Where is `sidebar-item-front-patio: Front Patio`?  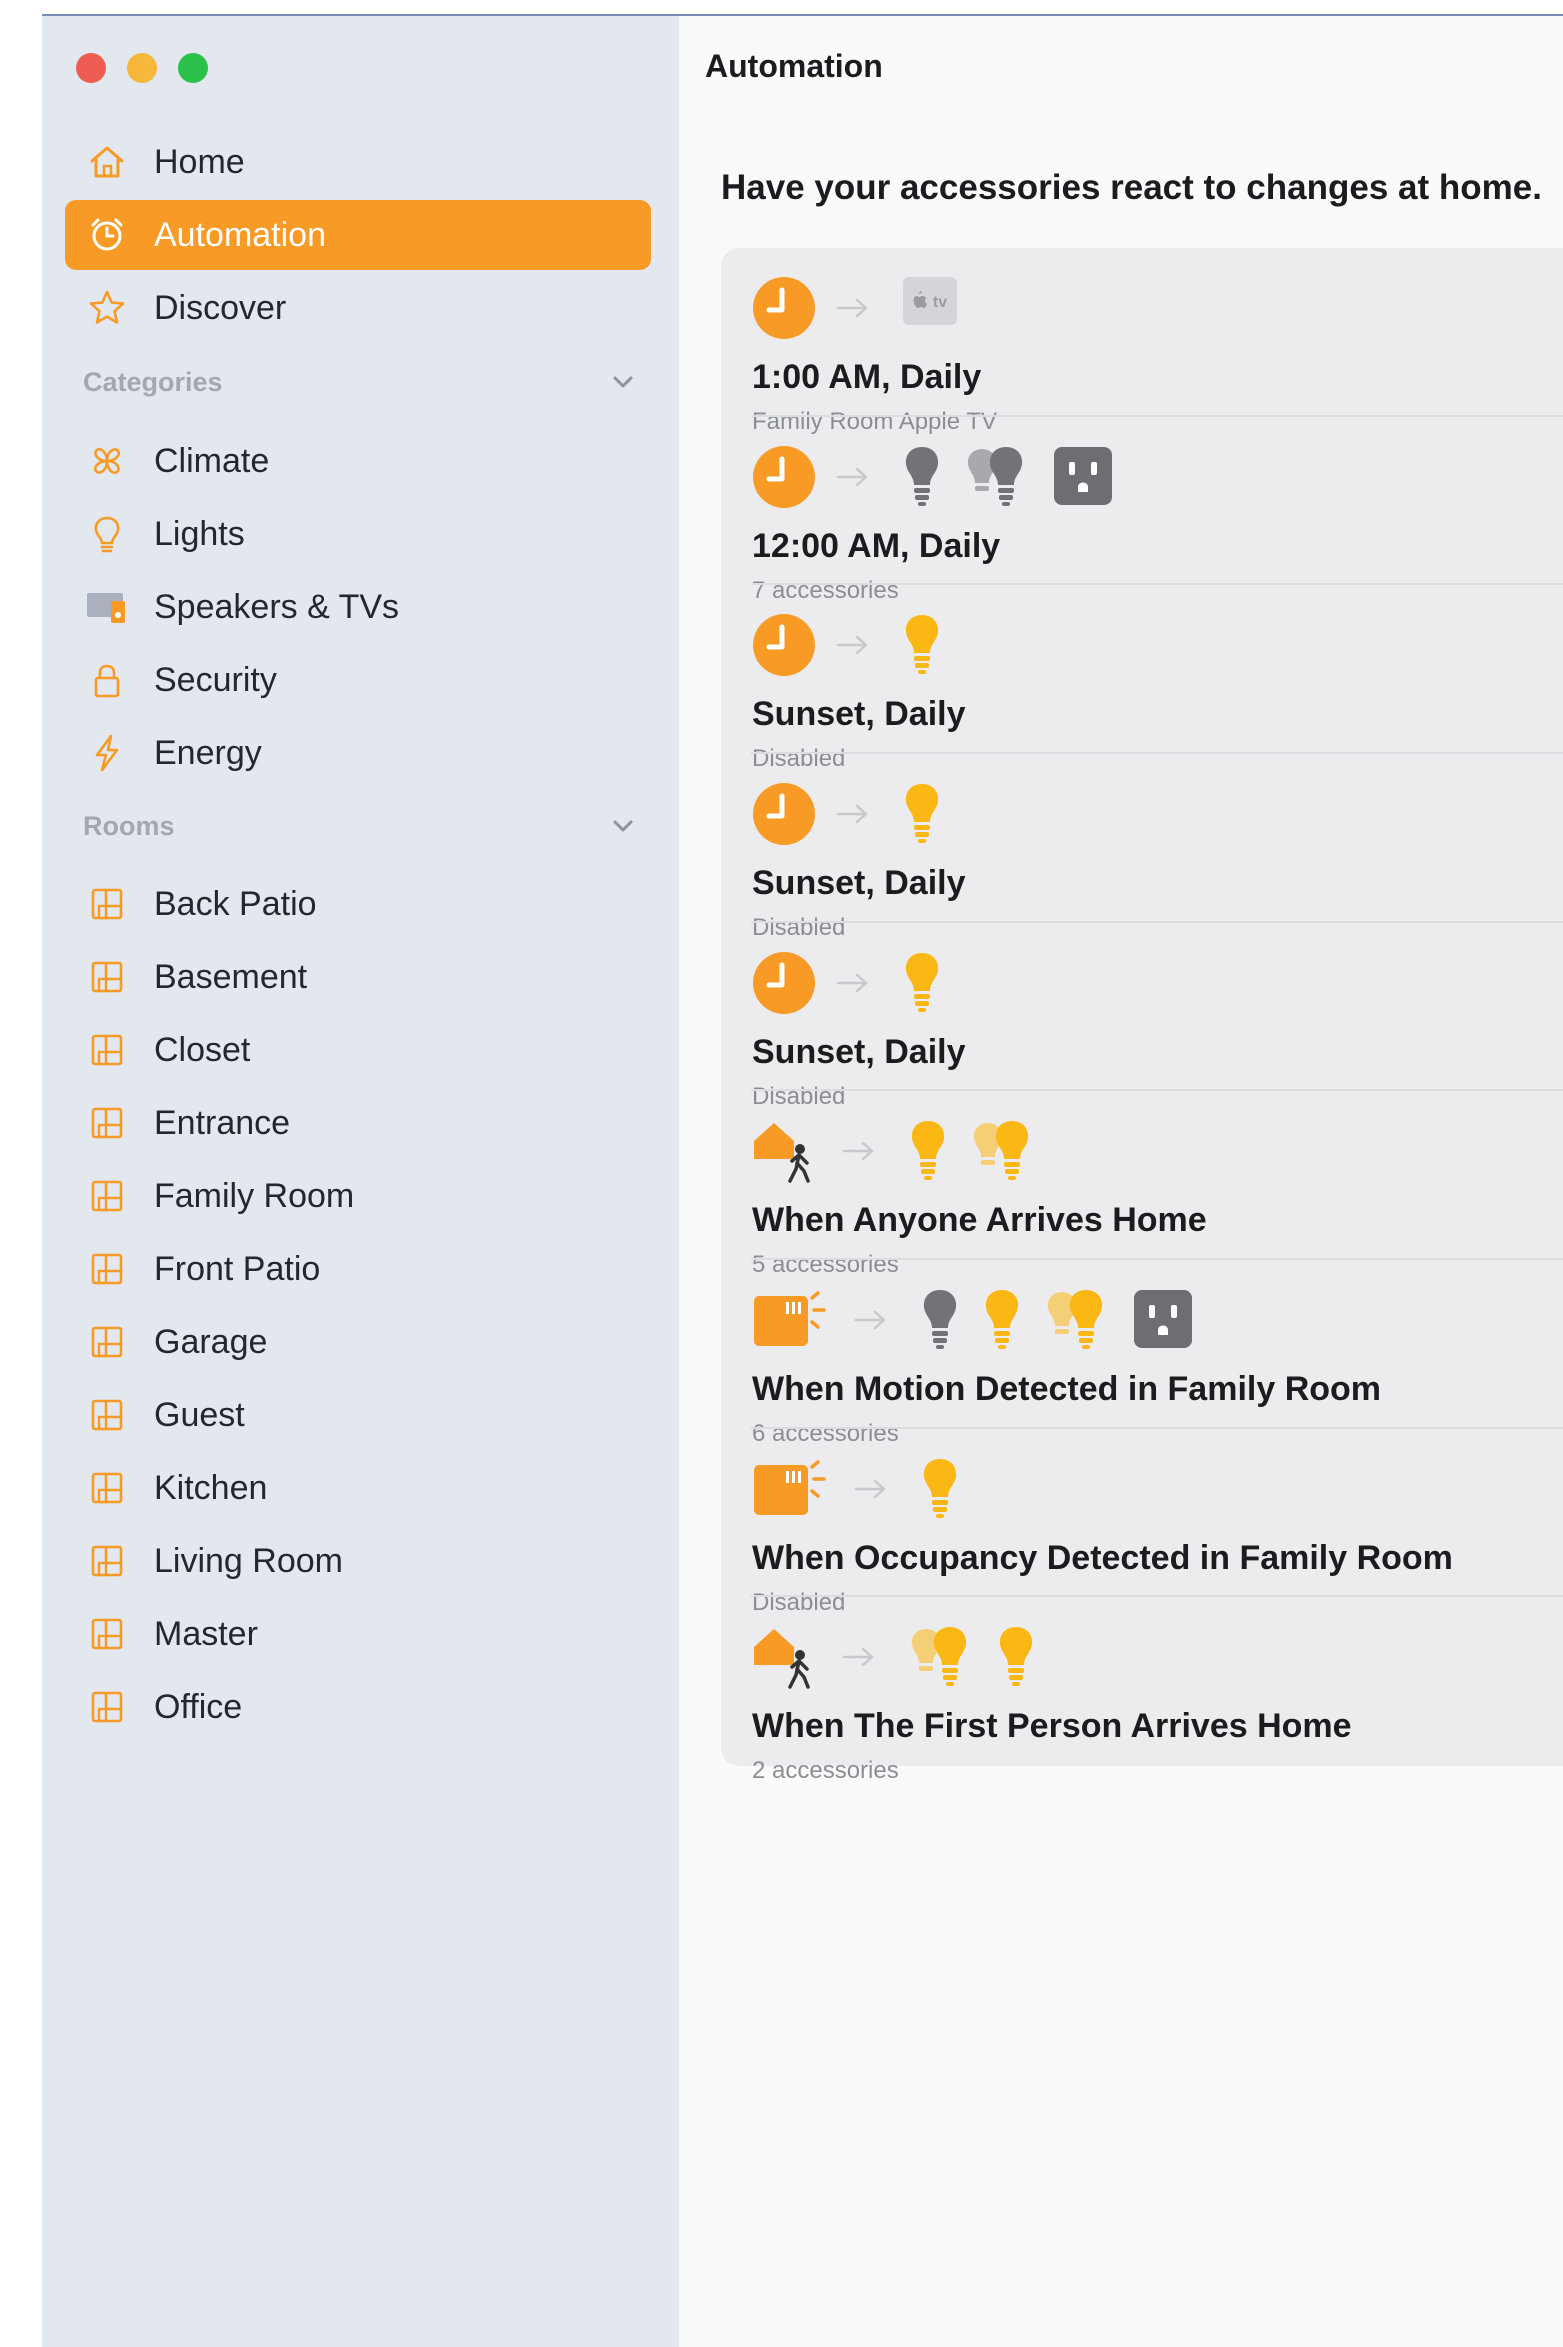
sidebar-item-front-patio: Front Patio is located at coordinates (358, 1269).